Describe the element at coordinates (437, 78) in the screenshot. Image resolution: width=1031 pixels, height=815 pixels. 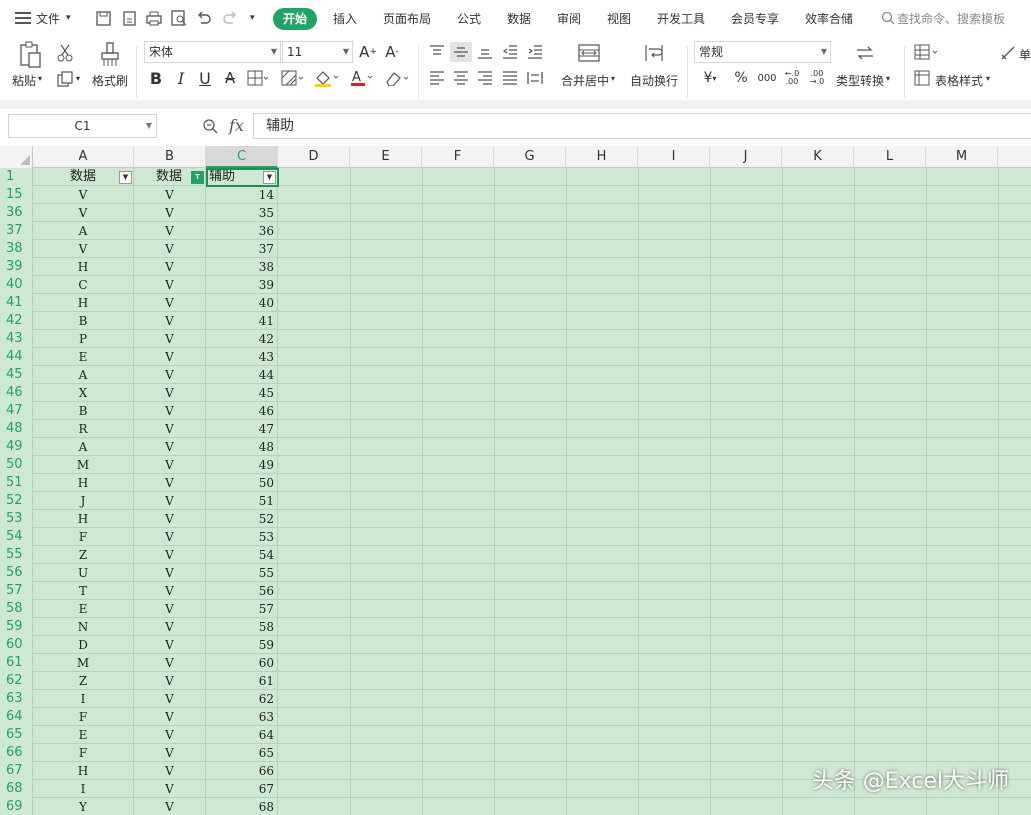
I see `align-left-icon` at that location.